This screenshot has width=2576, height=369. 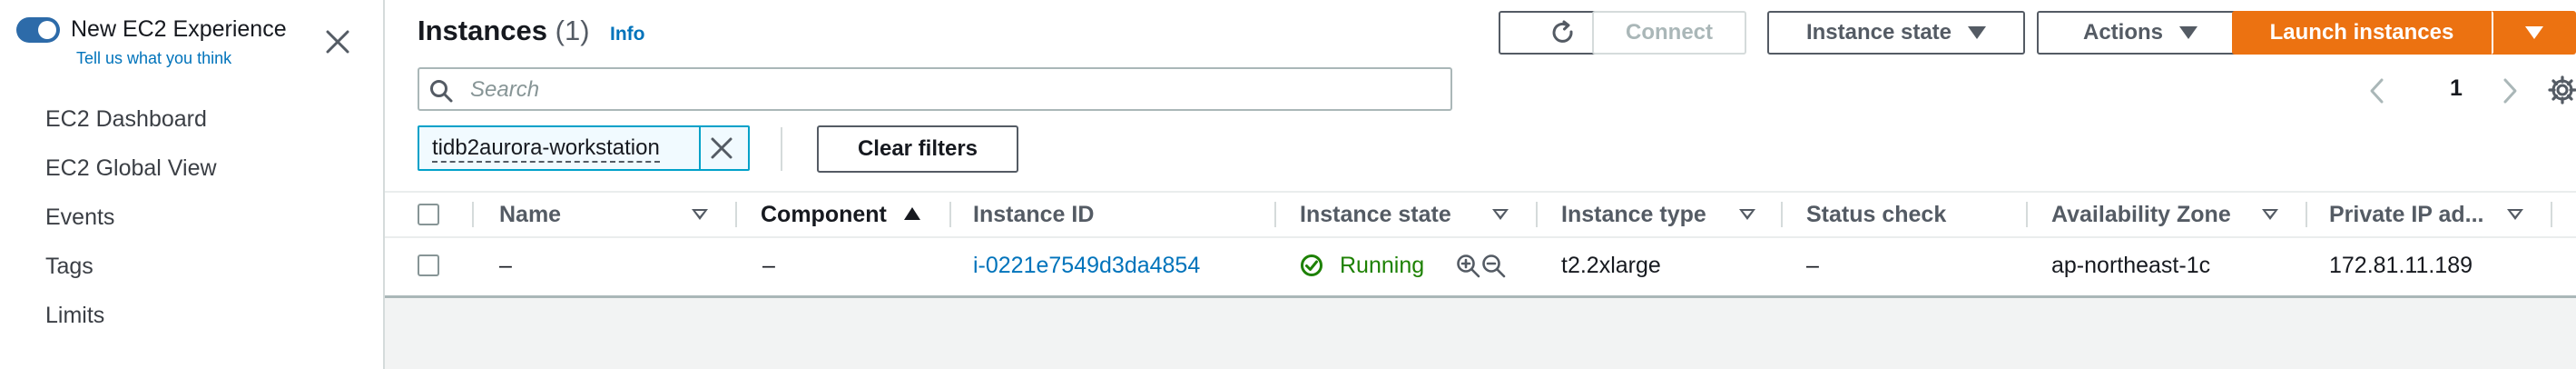 What do you see at coordinates (1375, 214) in the screenshot?
I see `column-header-instance-state: Instance state` at bounding box center [1375, 214].